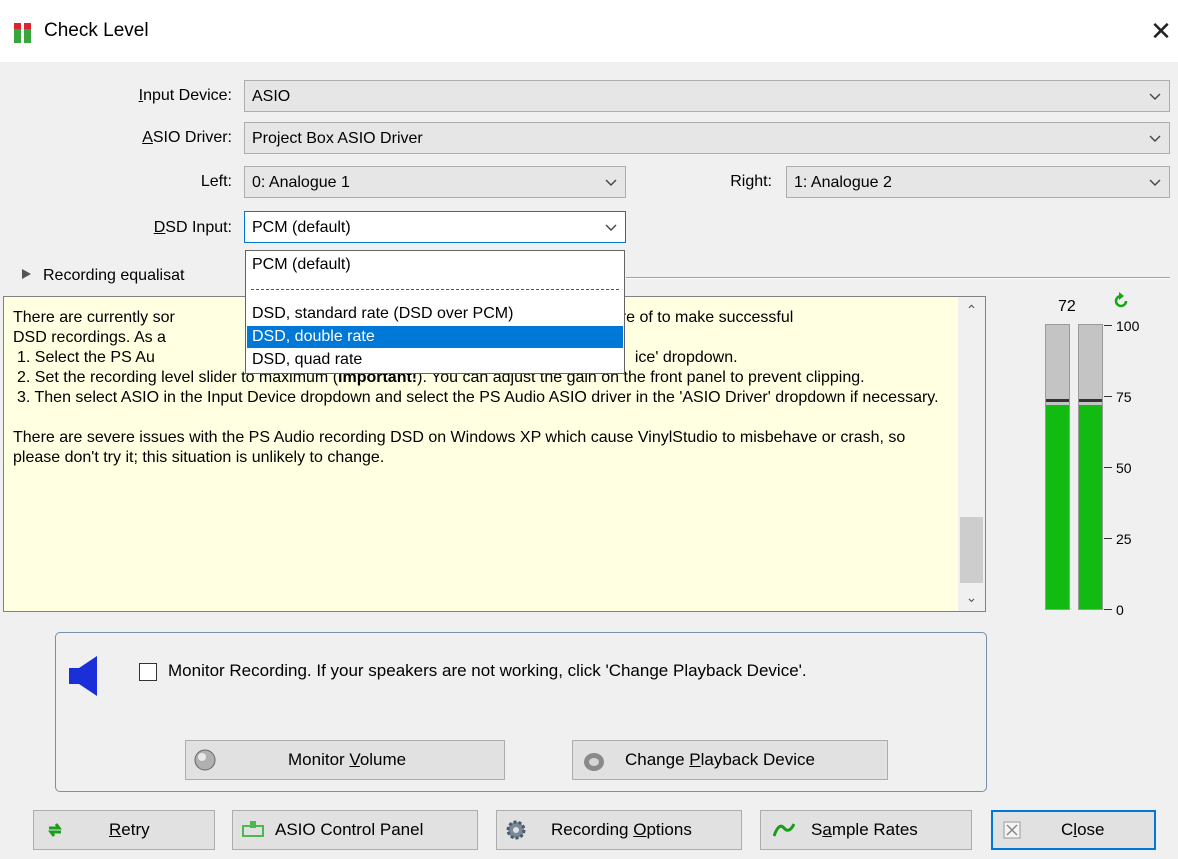 The image size is (1178, 859). I want to click on retry-button: Retry, so click(124, 830).